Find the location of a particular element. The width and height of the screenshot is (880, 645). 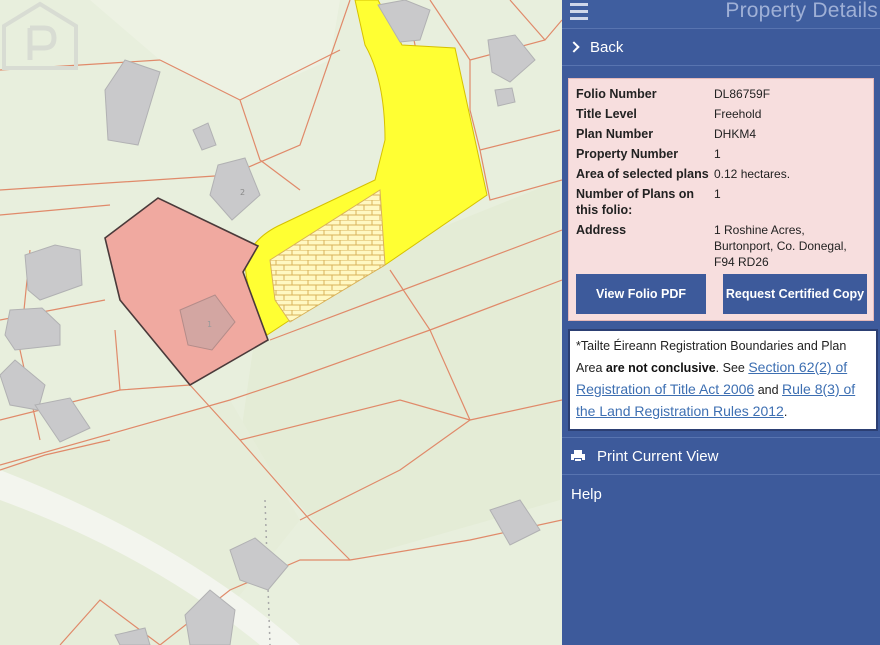

back-label: Back is located at coordinates (607, 47).